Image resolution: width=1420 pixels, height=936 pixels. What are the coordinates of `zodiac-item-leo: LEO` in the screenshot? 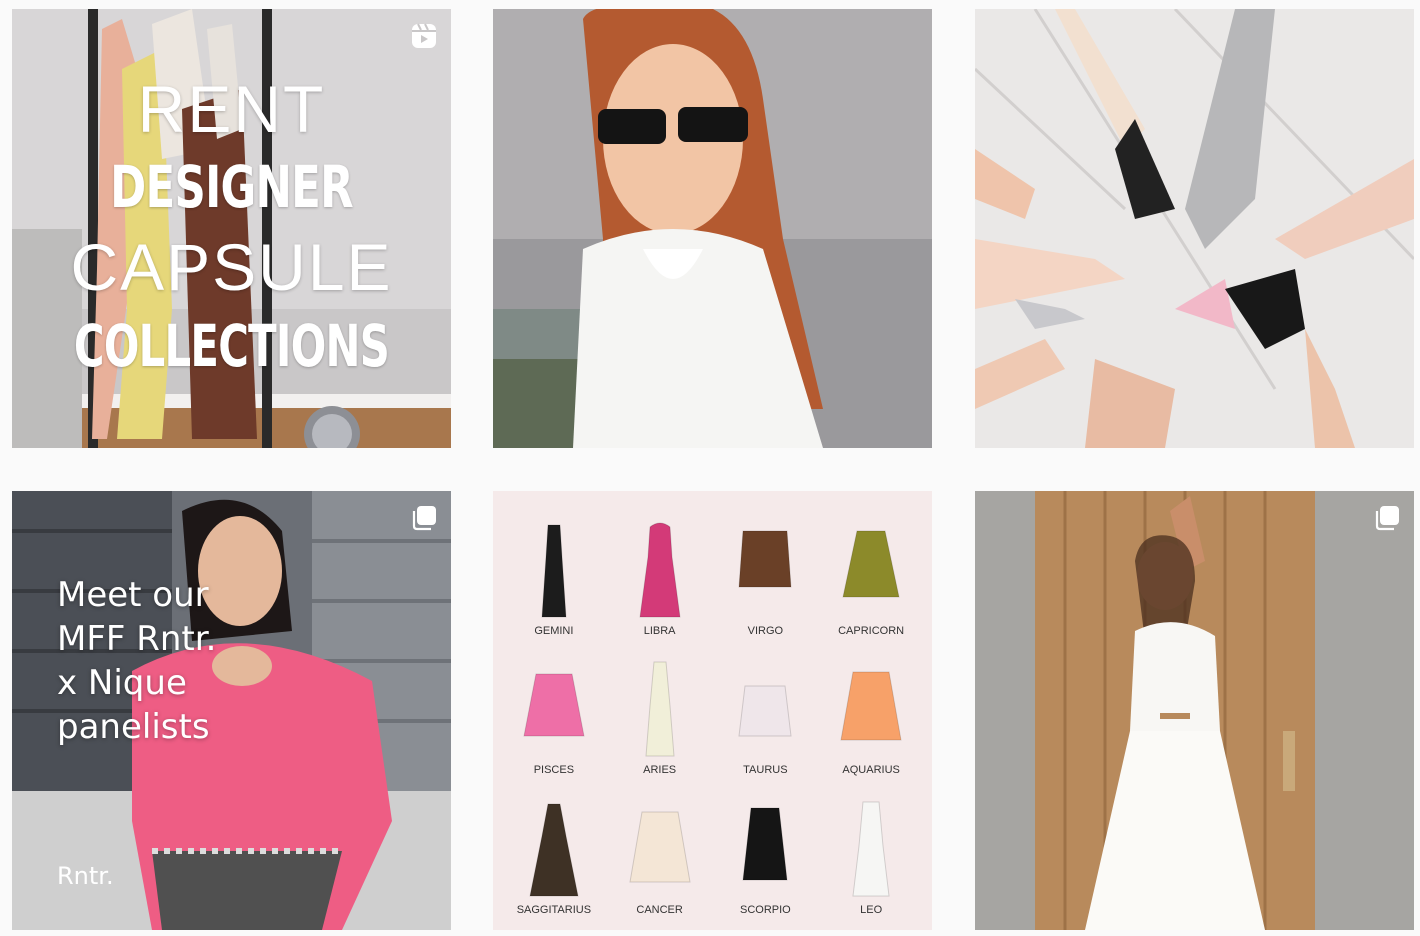 It's located at (871, 846).